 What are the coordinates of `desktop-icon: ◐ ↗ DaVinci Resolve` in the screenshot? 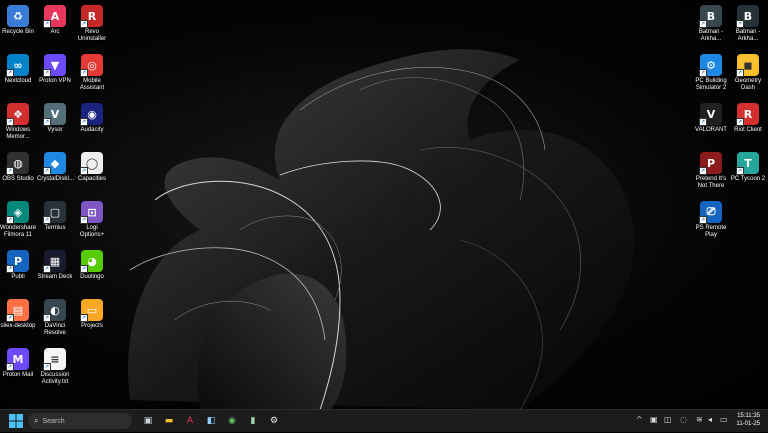 It's located at (55, 318).